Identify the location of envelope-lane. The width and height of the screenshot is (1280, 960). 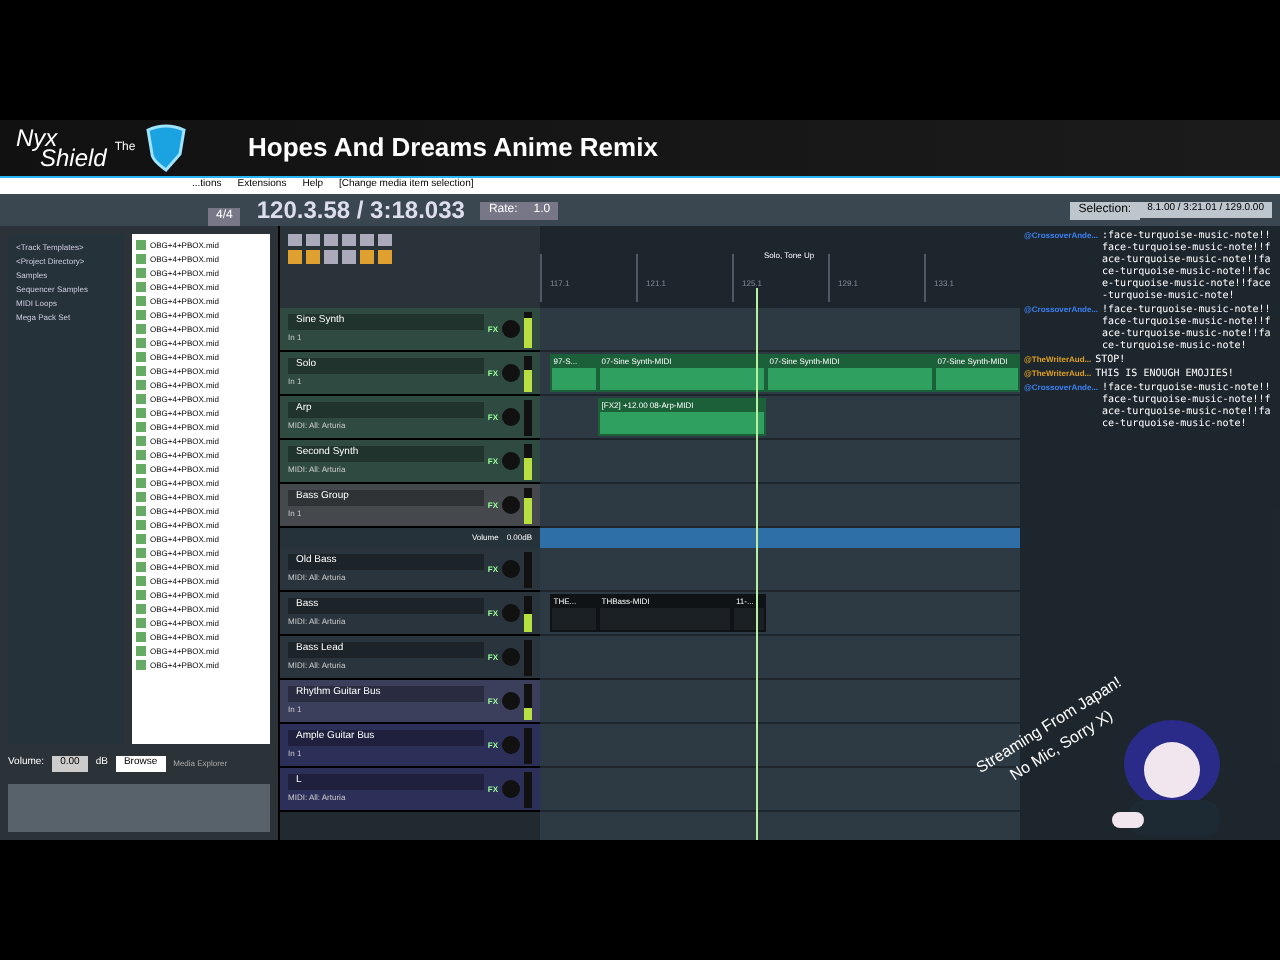
(780, 538).